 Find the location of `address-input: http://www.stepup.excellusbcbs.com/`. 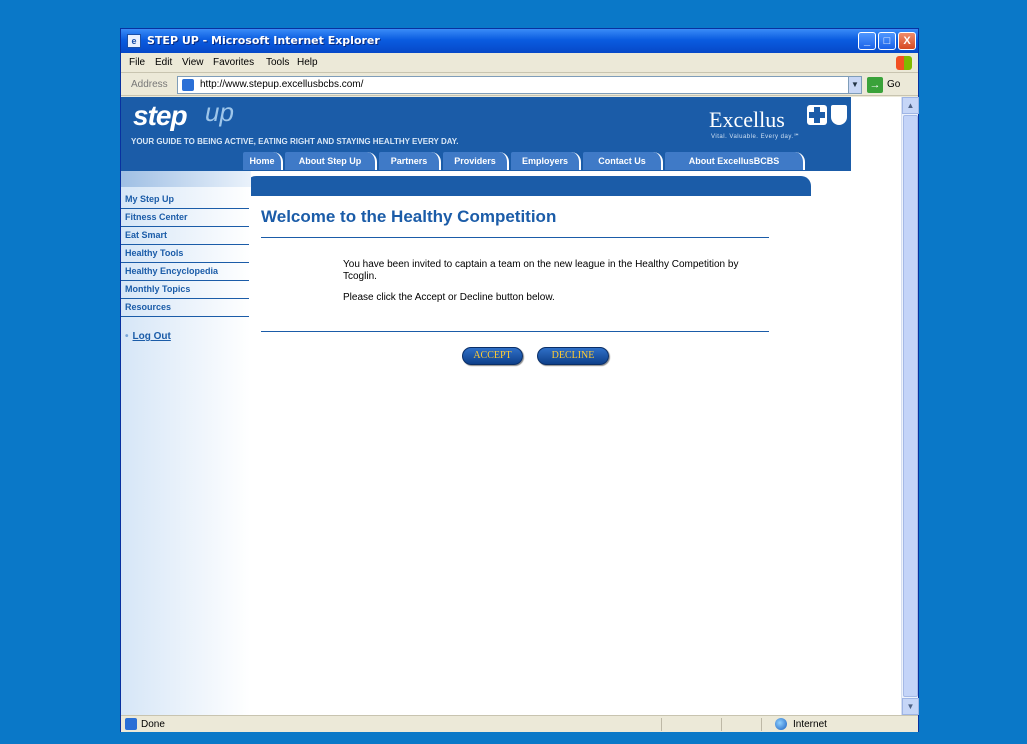

address-input: http://www.stepup.excellusbcbs.com/ is located at coordinates (518, 85).